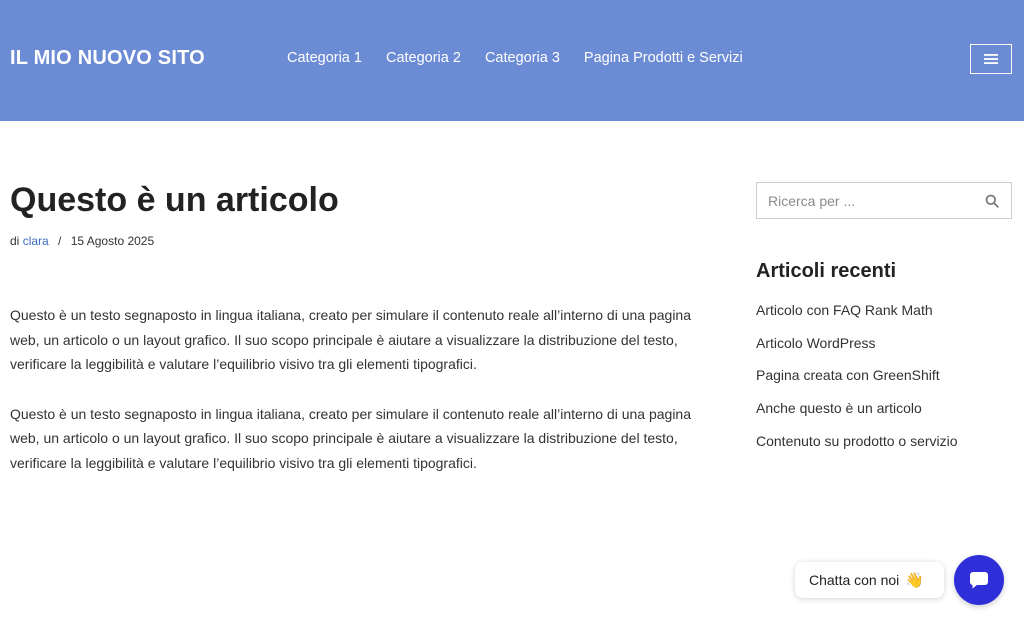  I want to click on list-item: Articolo con FAQ Rank Math, so click(857, 318).